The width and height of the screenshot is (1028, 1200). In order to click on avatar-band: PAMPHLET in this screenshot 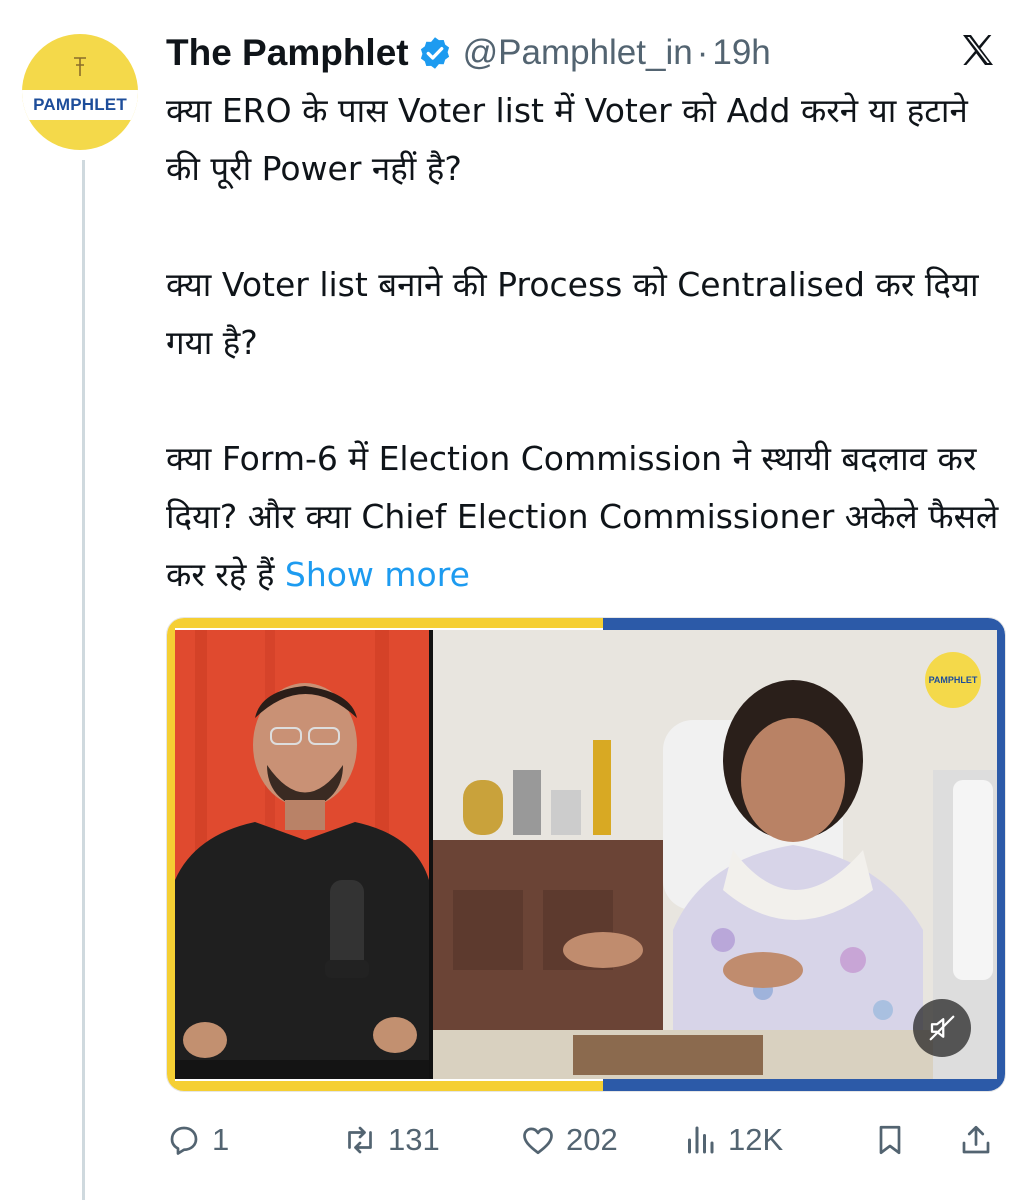, I will do `click(80, 105)`.